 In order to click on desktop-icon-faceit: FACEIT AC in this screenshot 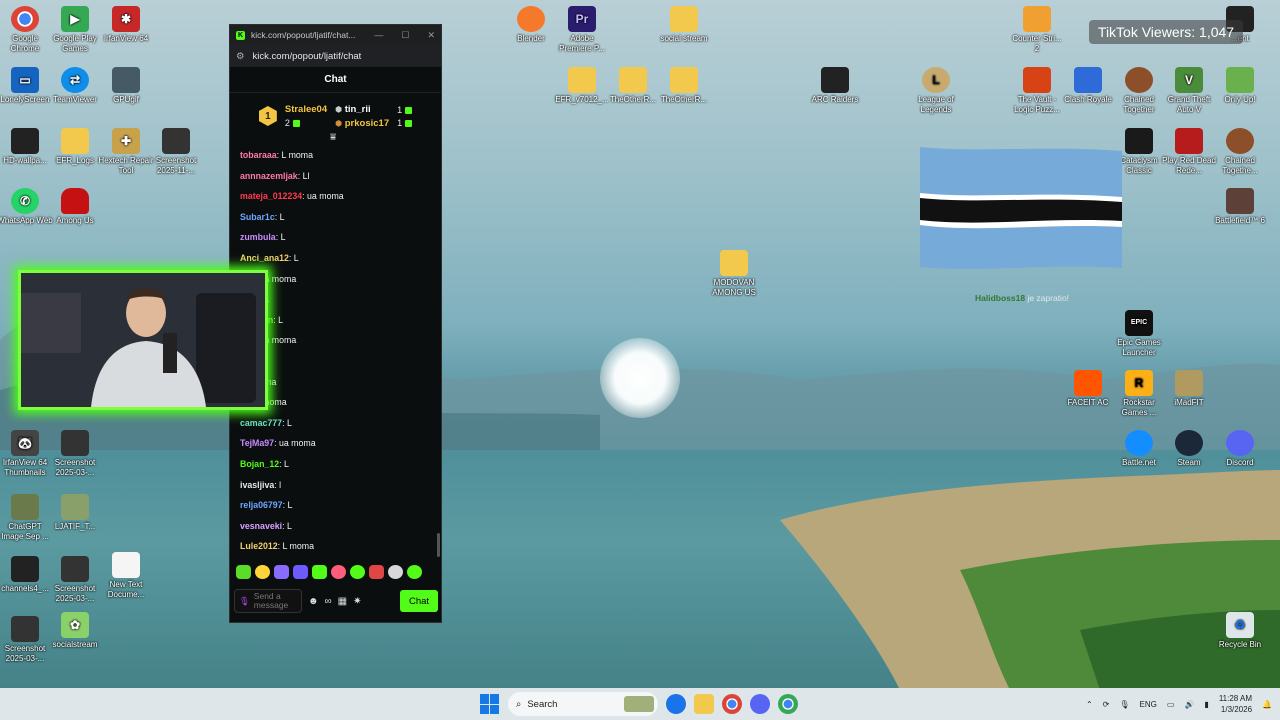, I will do `click(1088, 389)`.